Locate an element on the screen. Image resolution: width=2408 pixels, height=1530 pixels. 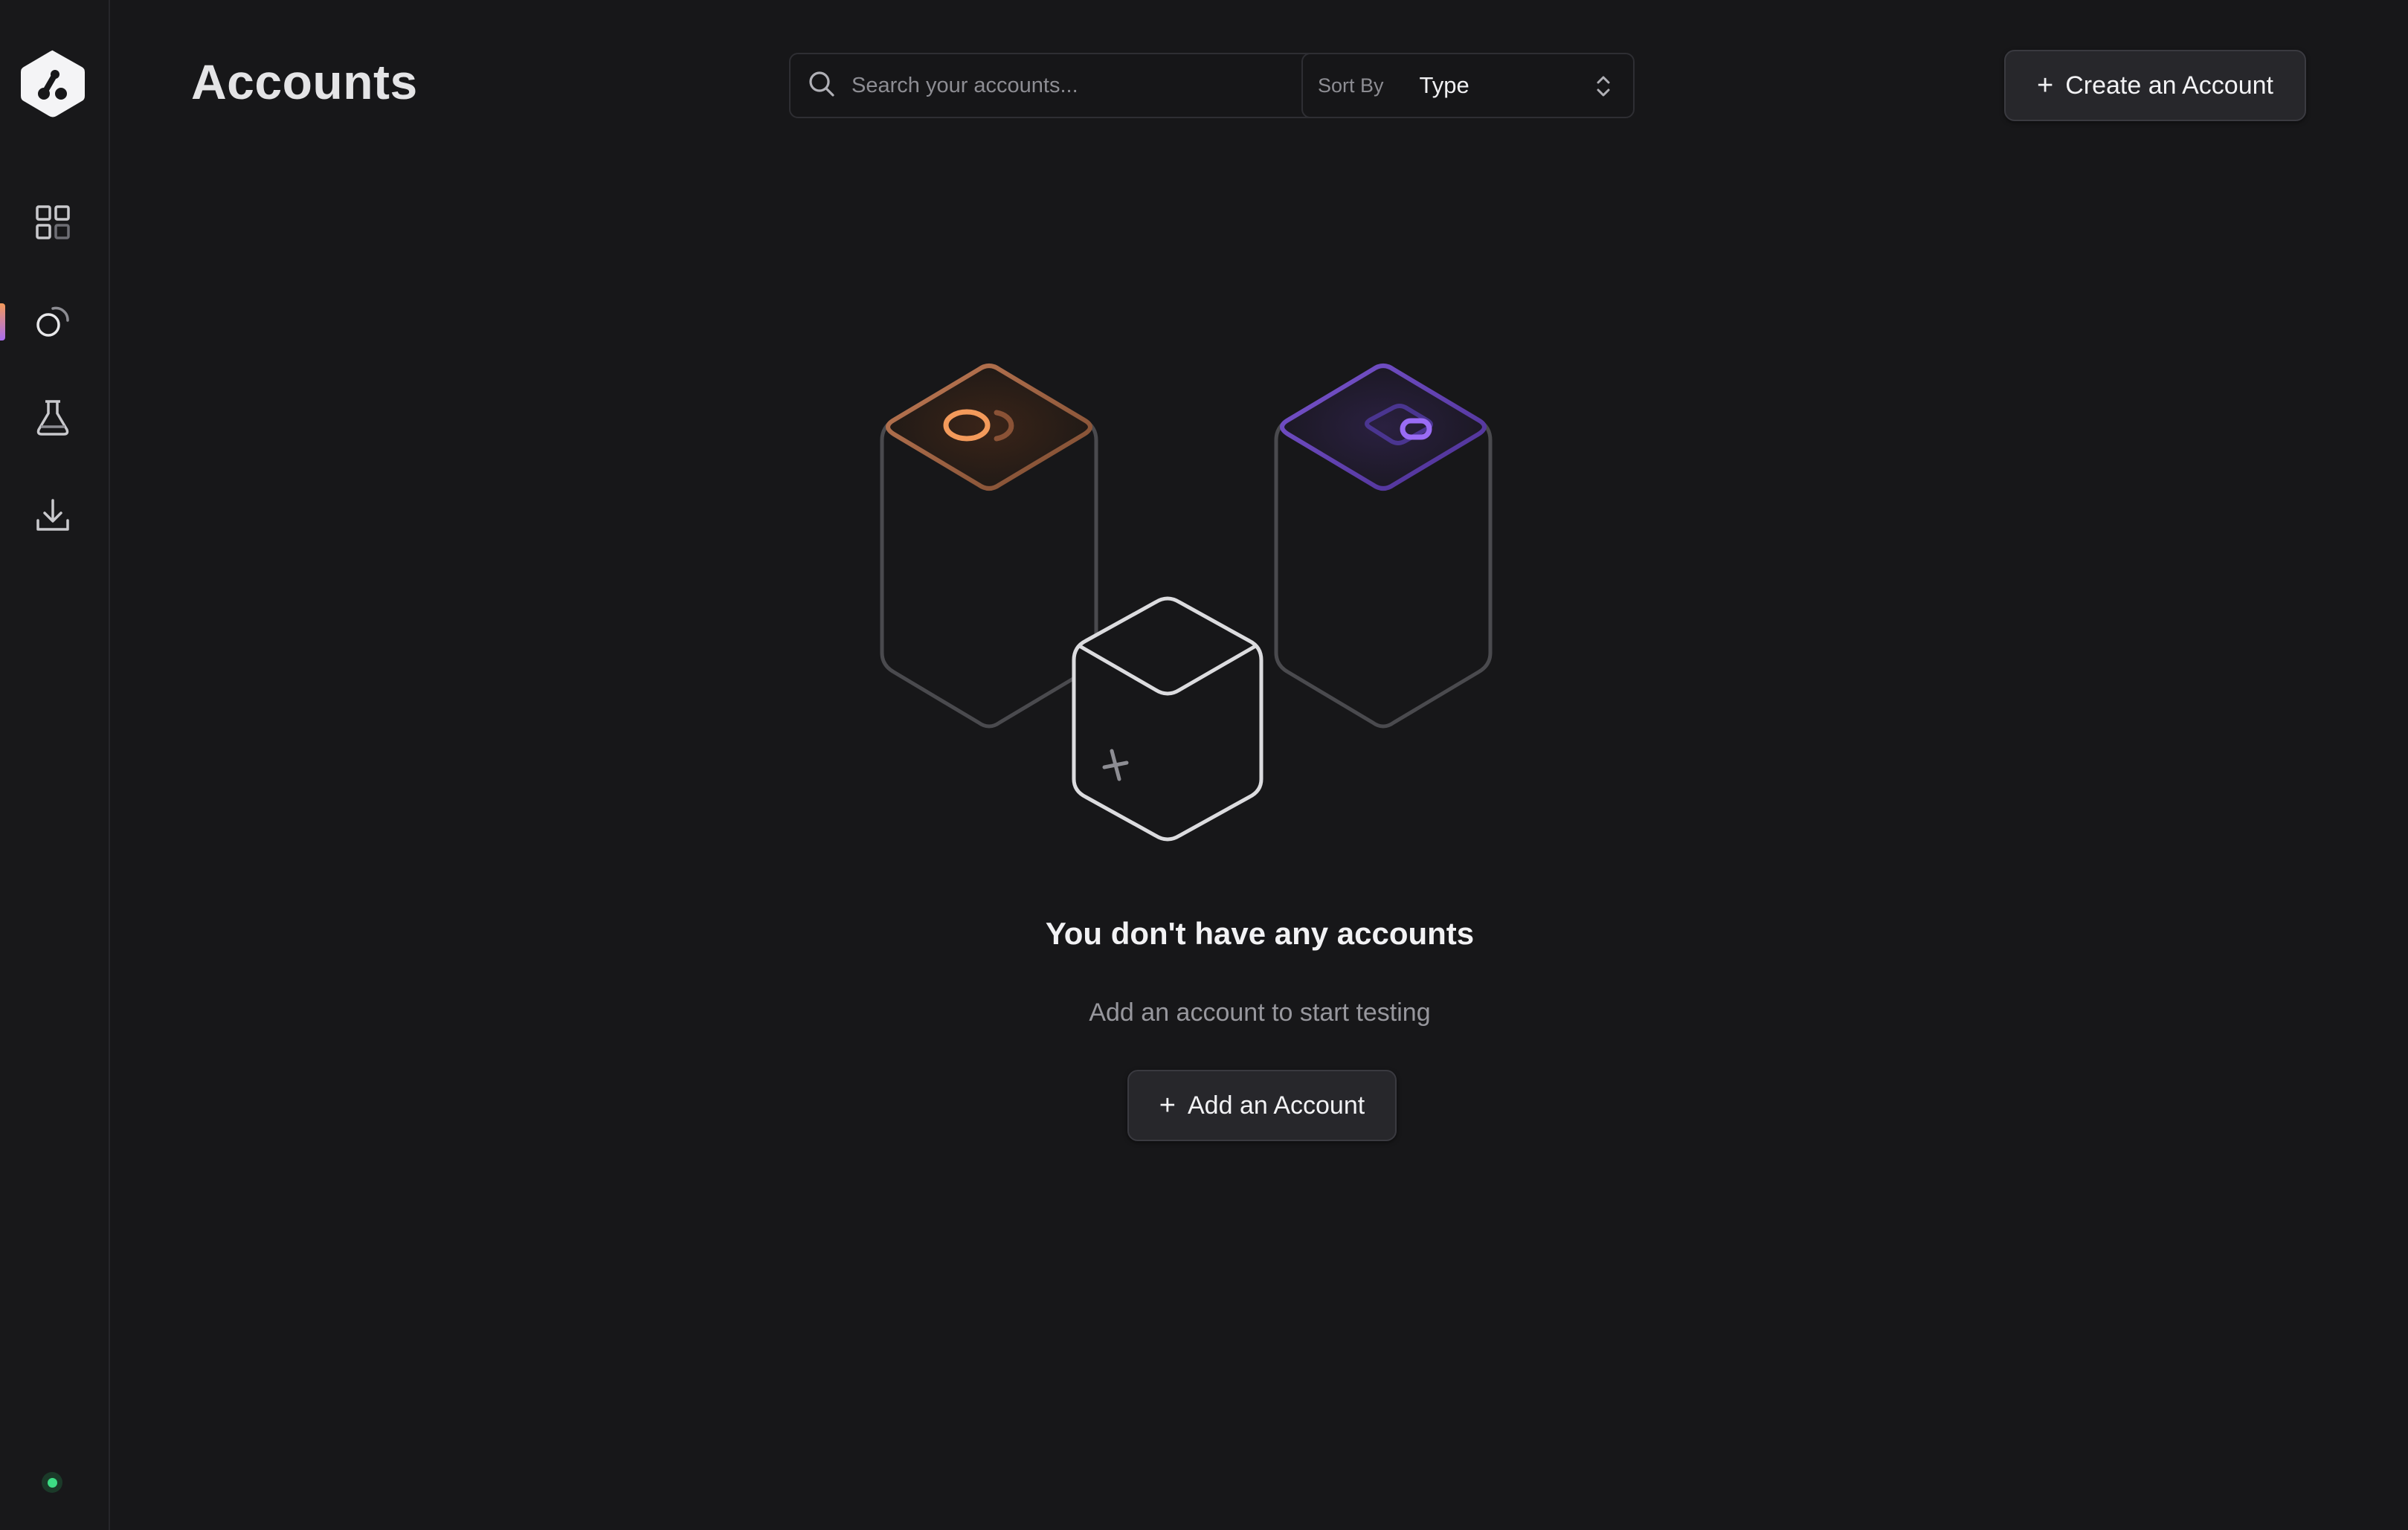
create-account-label: Create an Account is located at coordinates (2169, 85).